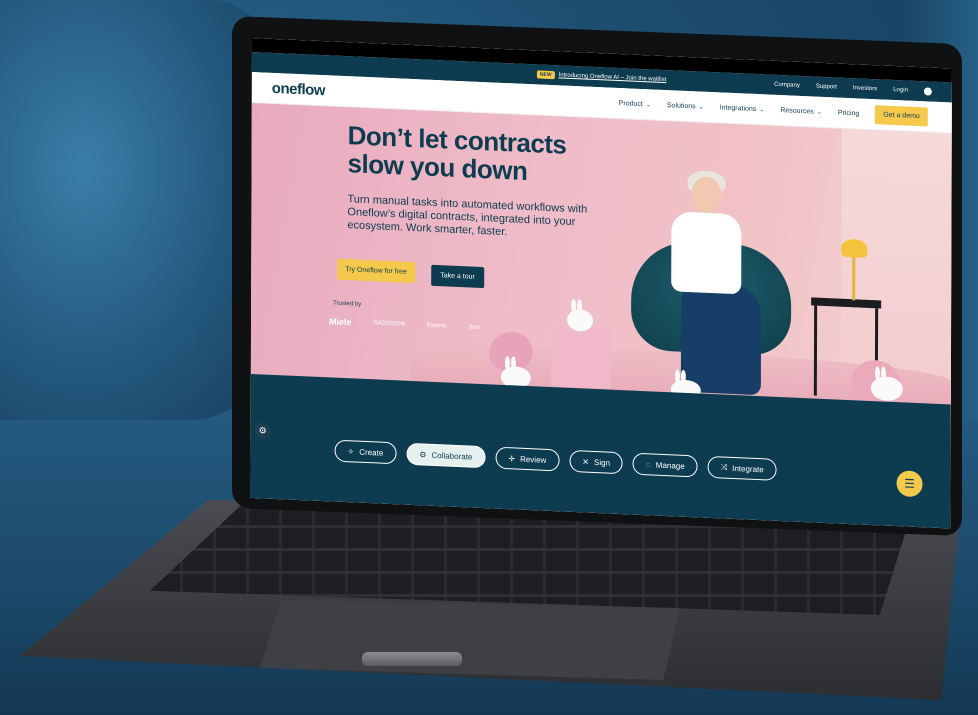 The height and width of the screenshot is (715, 978). What do you see at coordinates (545, 75) in the screenshot?
I see `new-badge: NEW` at bounding box center [545, 75].